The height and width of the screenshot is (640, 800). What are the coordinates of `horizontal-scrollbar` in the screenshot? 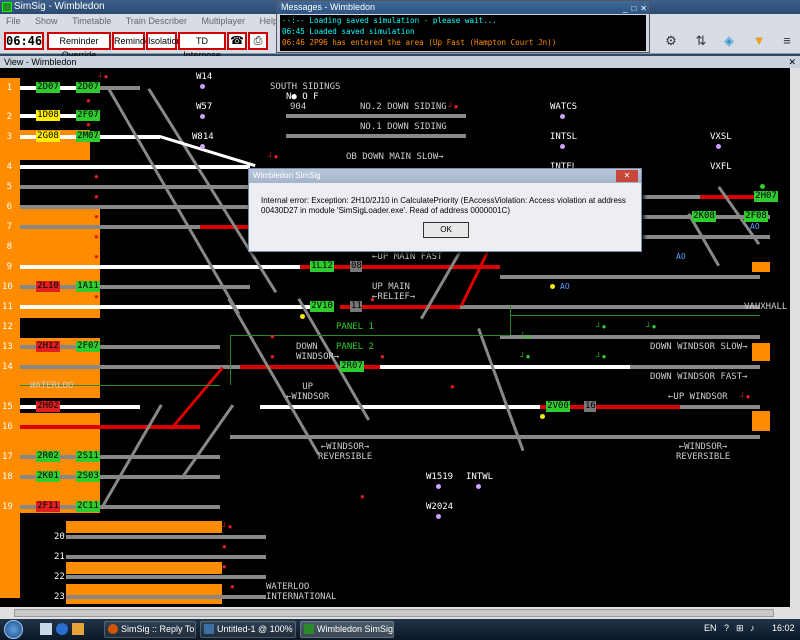 It's located at (400, 613).